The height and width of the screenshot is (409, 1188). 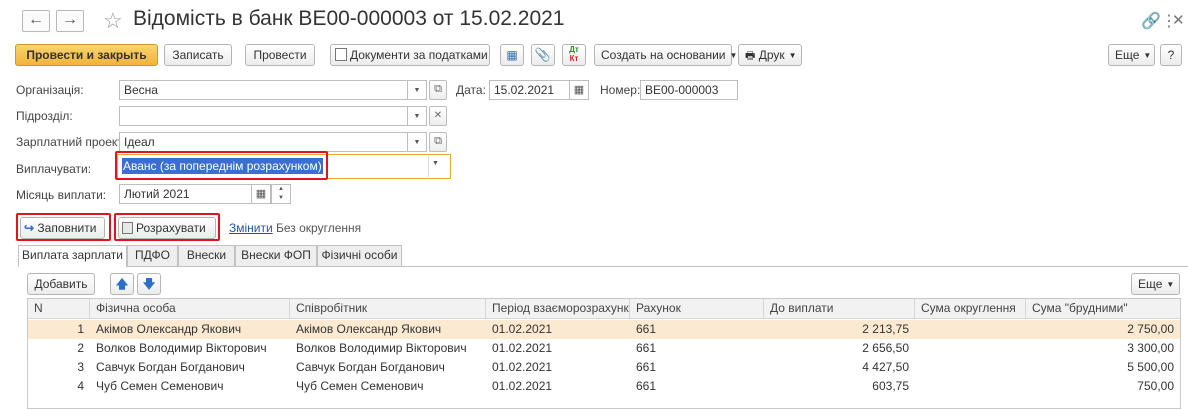 What do you see at coordinates (1150, 284) in the screenshot?
I see `table-more-label: Еще` at bounding box center [1150, 284].